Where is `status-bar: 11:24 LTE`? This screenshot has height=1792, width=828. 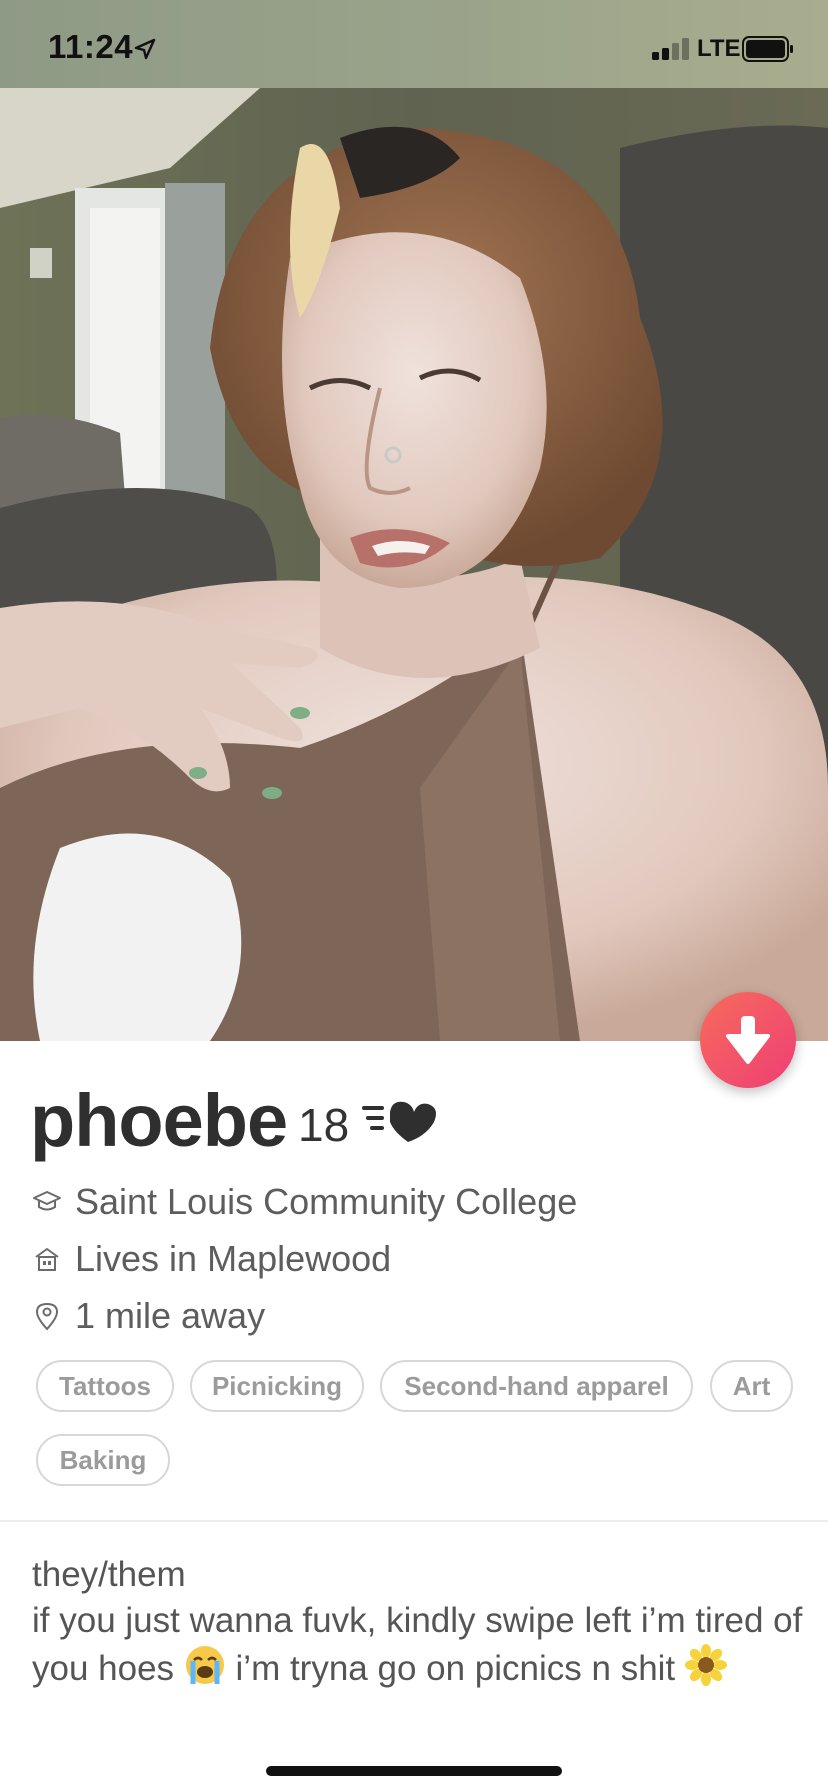 status-bar: 11:24 LTE is located at coordinates (414, 44).